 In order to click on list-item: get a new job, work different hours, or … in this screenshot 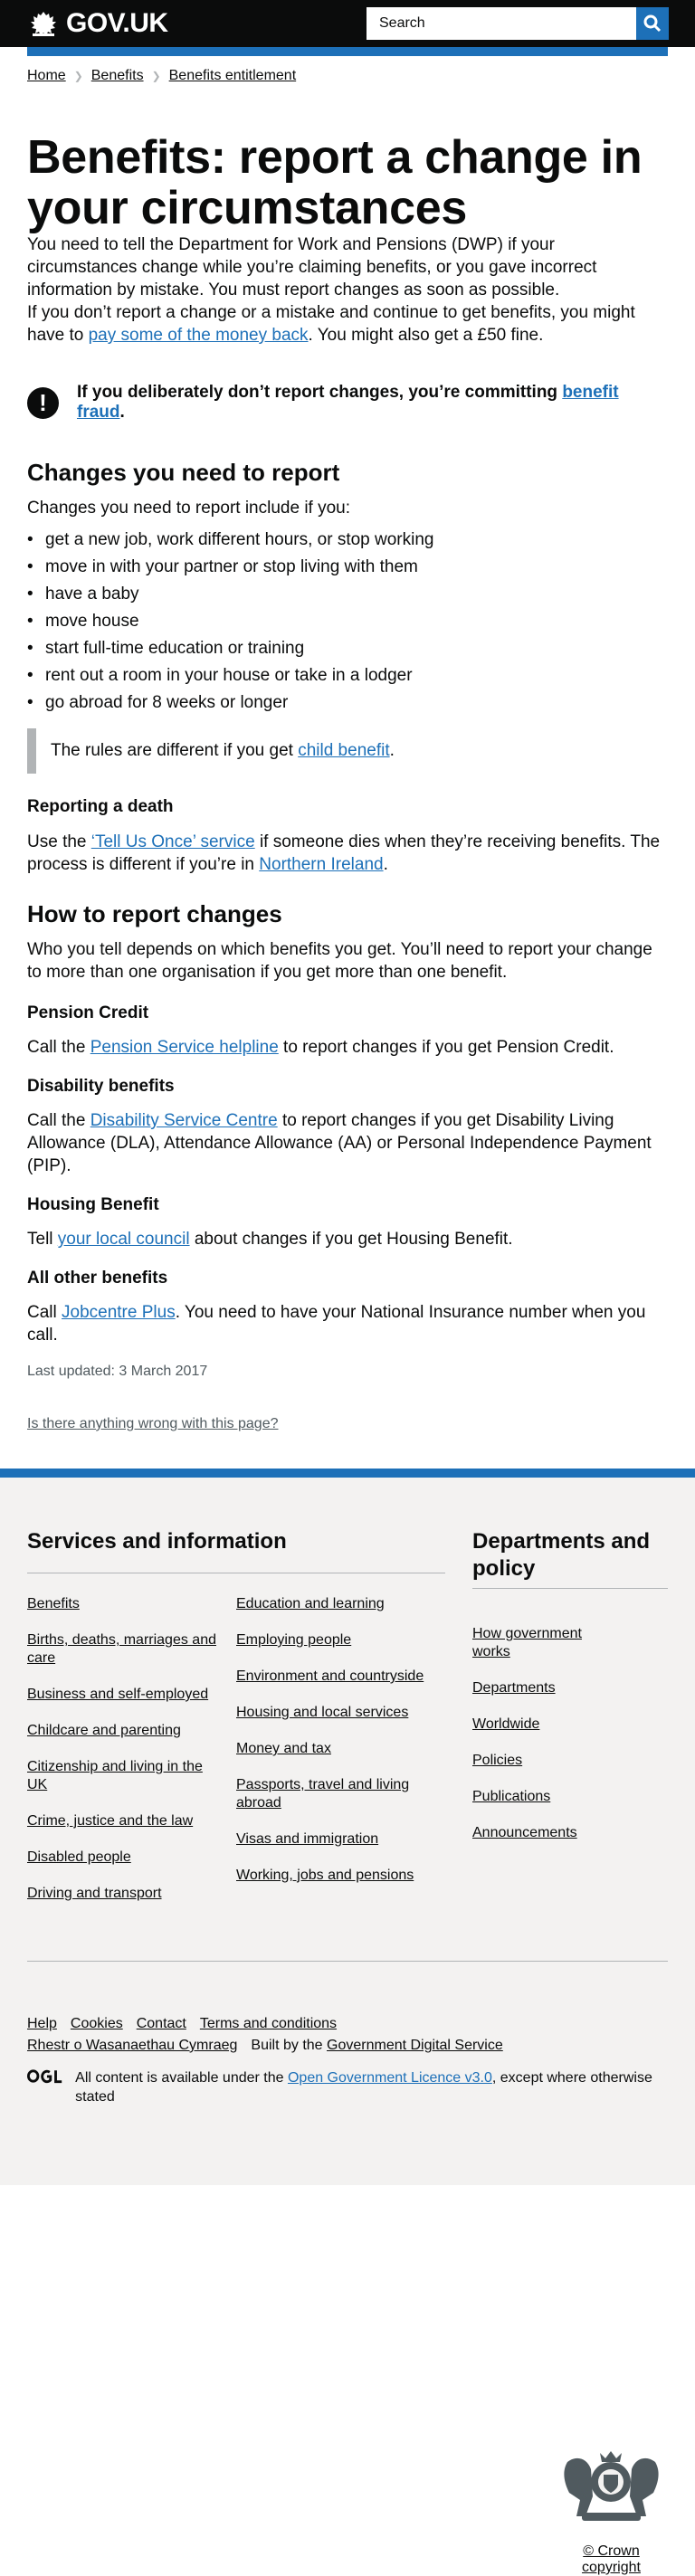, I will do `click(347, 539)`.